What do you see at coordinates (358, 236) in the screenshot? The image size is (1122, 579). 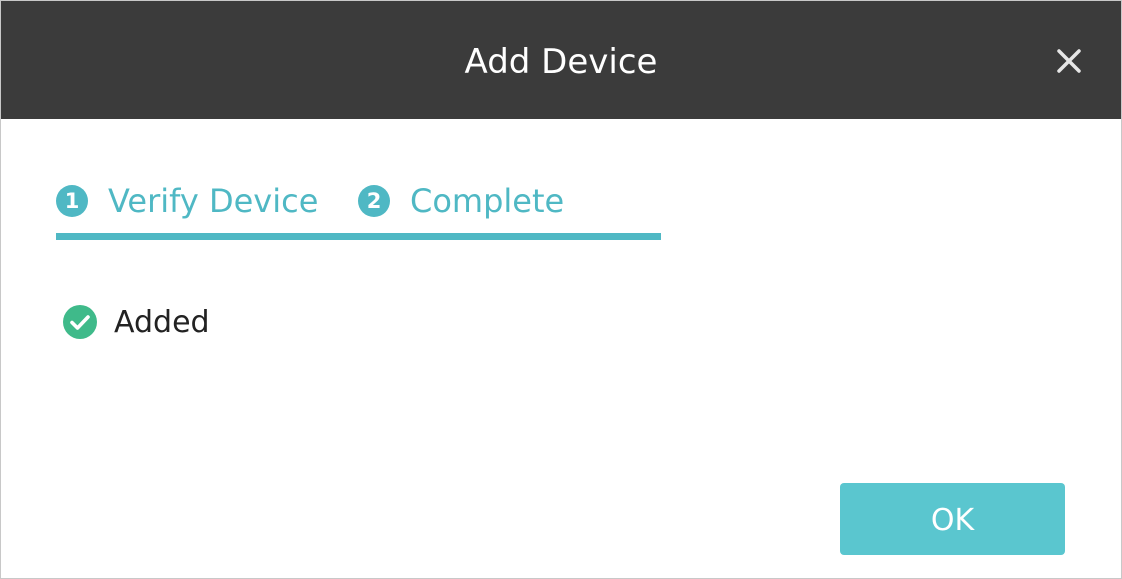 I see `step-progress-bar` at bounding box center [358, 236].